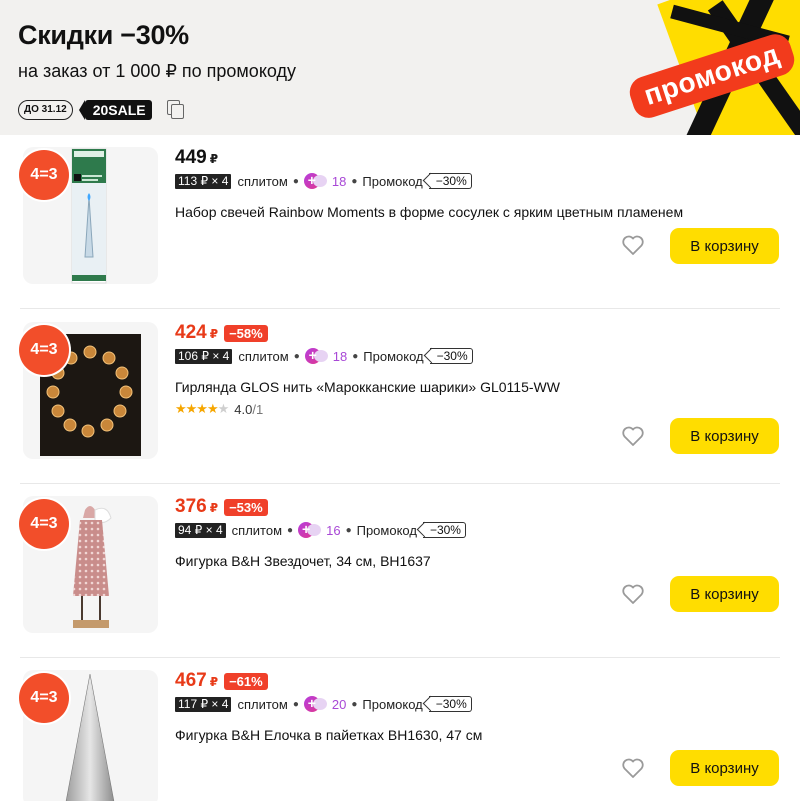  I want to click on product-price: 376, so click(191, 506).